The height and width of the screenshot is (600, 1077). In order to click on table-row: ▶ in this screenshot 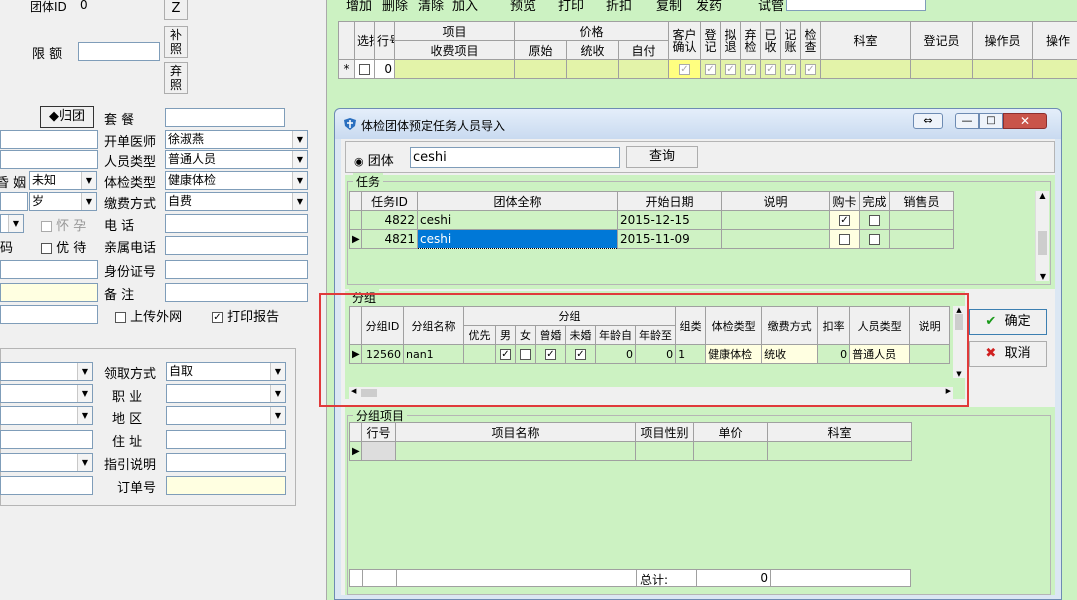, I will do `click(630, 451)`.